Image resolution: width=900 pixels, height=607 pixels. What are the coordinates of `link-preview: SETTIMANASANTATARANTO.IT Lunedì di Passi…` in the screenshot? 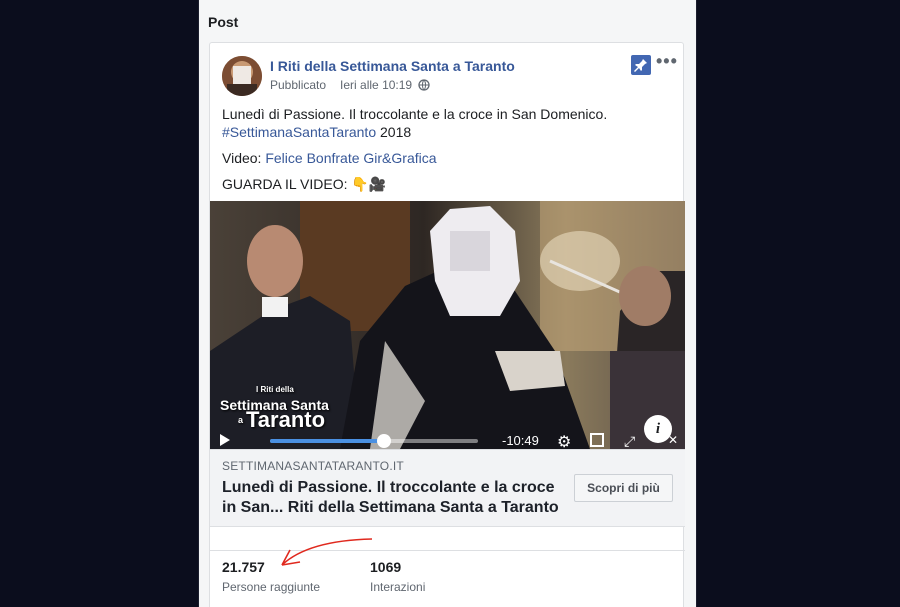 It's located at (447, 488).